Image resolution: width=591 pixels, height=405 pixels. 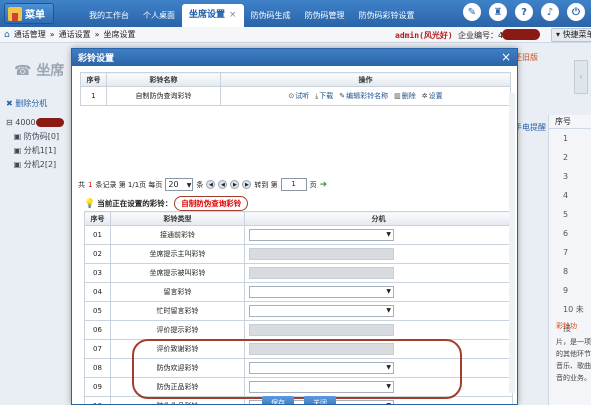 What do you see at coordinates (35, 123) in the screenshot?
I see `tree-root: ⊟ 4000` at bounding box center [35, 123].